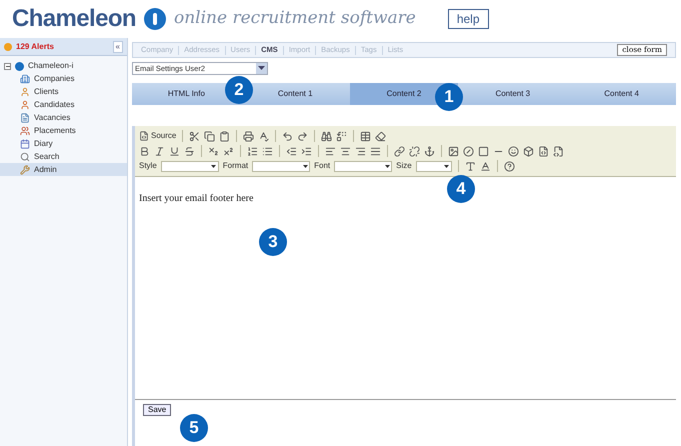  What do you see at coordinates (194, 428) in the screenshot?
I see `callout-tooltip: 5` at bounding box center [194, 428].